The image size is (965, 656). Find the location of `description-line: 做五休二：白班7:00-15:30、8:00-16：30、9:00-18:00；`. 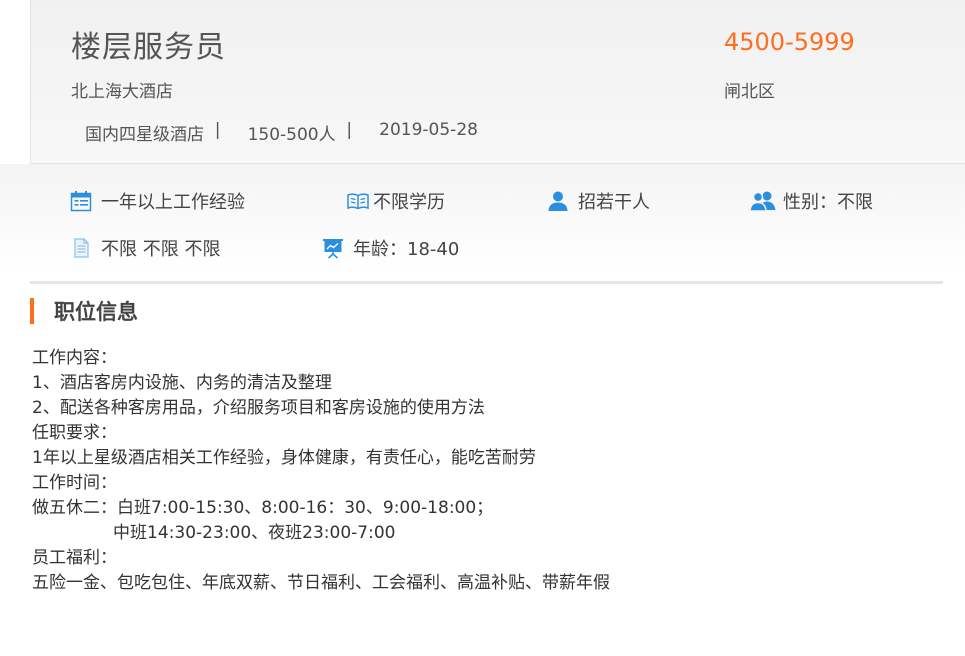

description-line: 做五休二：白班7:00-15:30、8:00-16：30、9:00-18:00； is located at coordinates (263, 508).